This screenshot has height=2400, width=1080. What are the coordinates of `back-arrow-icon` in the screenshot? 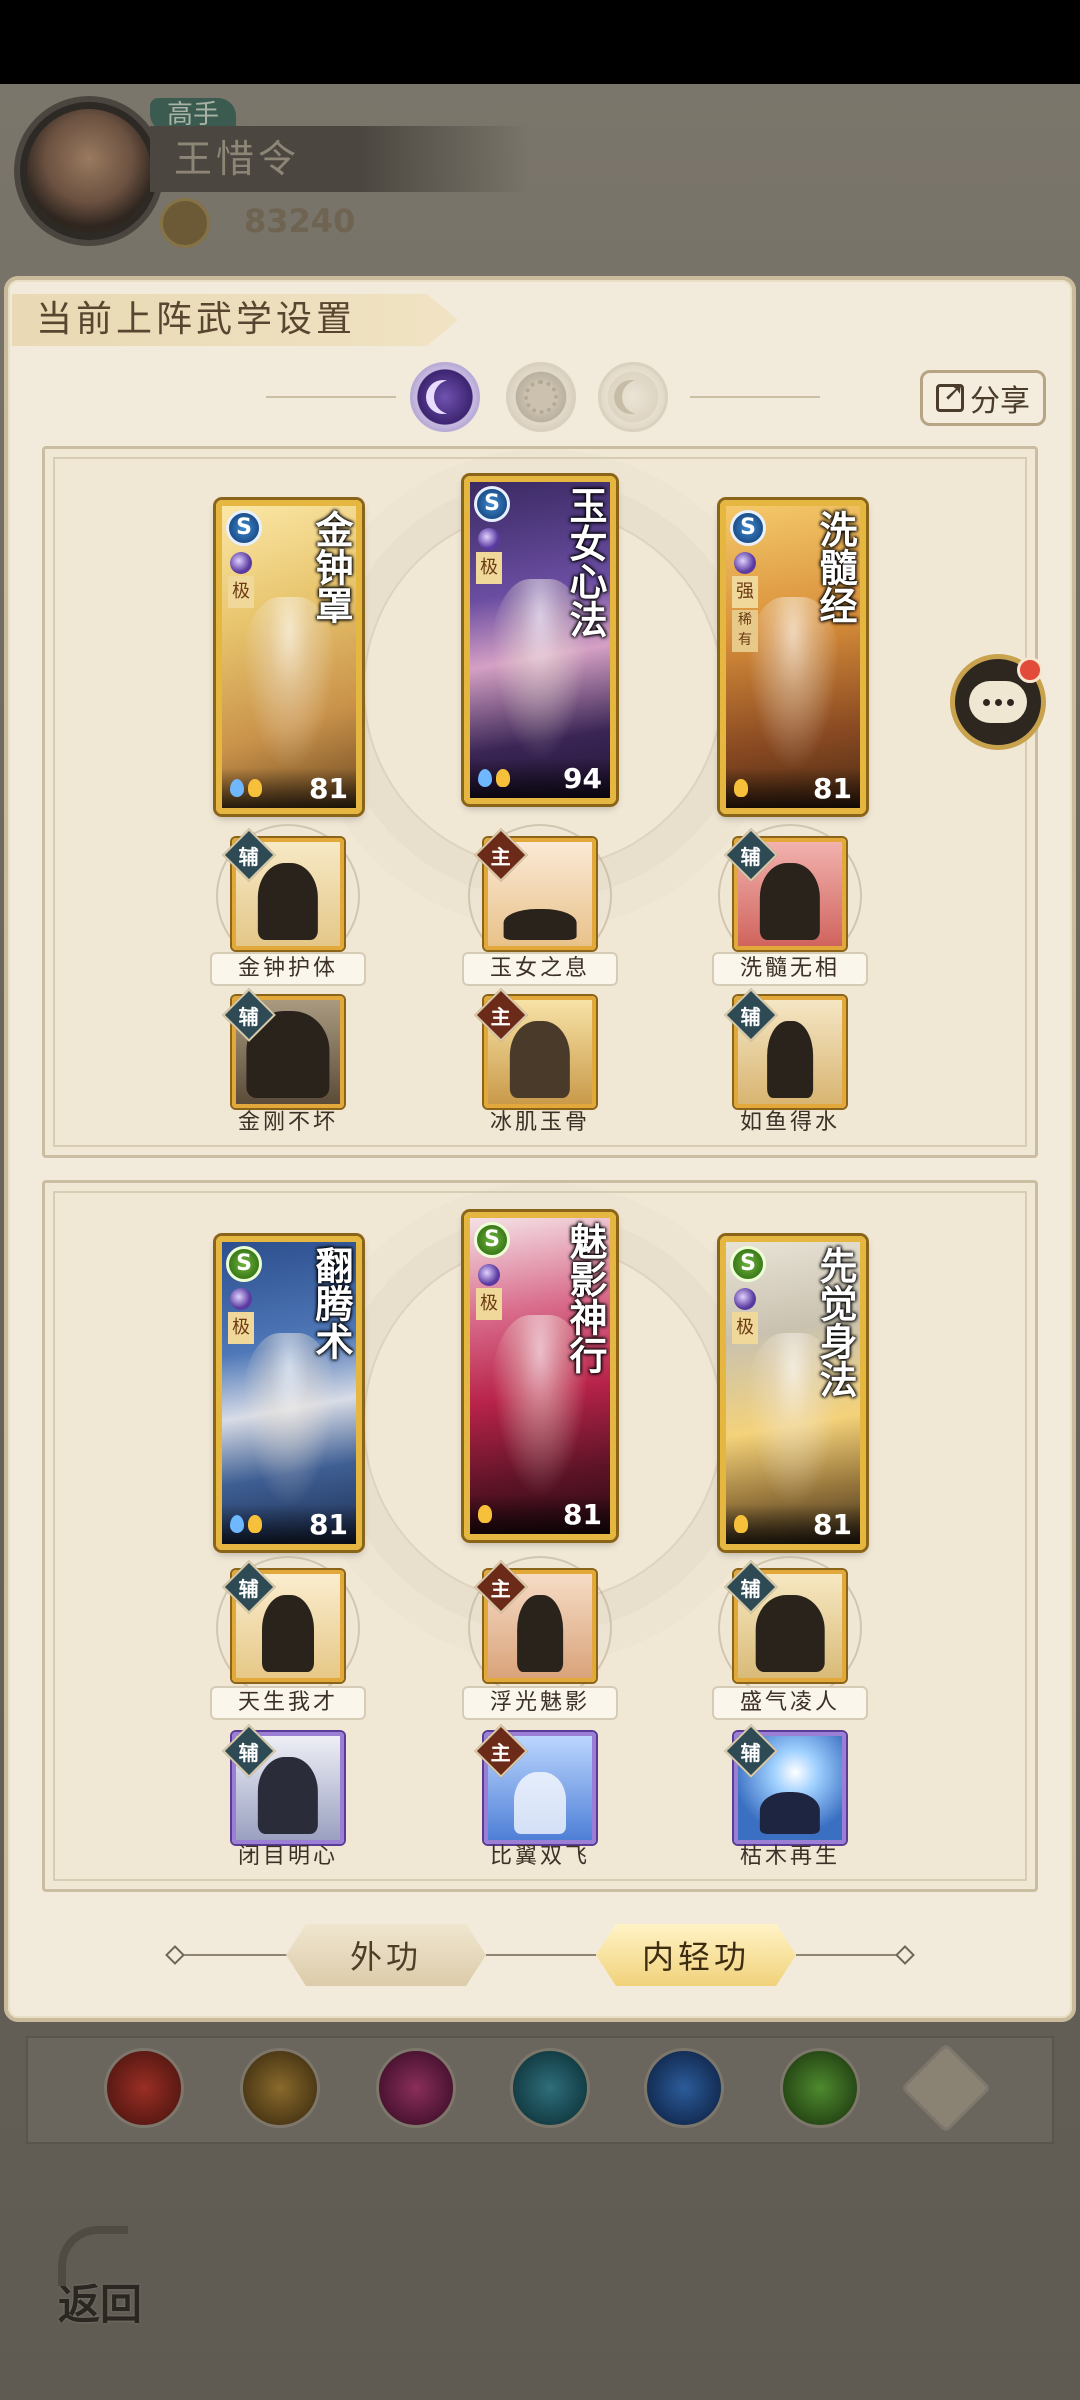 It's located at (93, 2256).